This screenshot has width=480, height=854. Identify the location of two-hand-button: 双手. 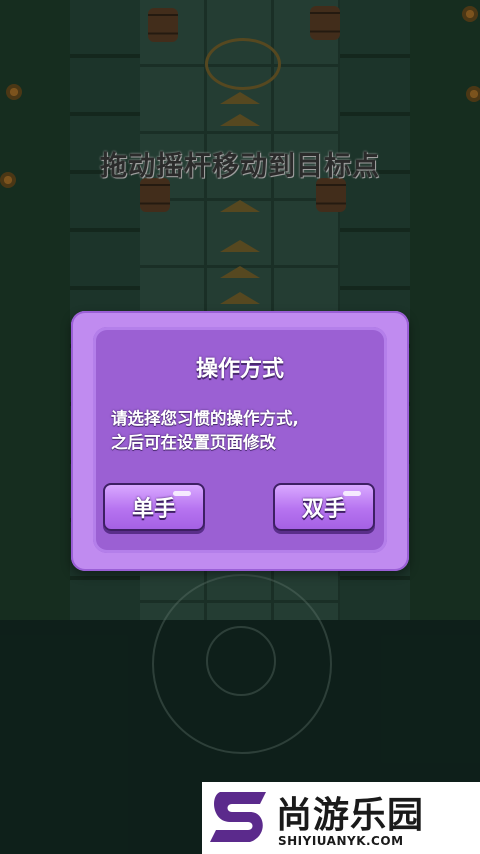
(324, 507).